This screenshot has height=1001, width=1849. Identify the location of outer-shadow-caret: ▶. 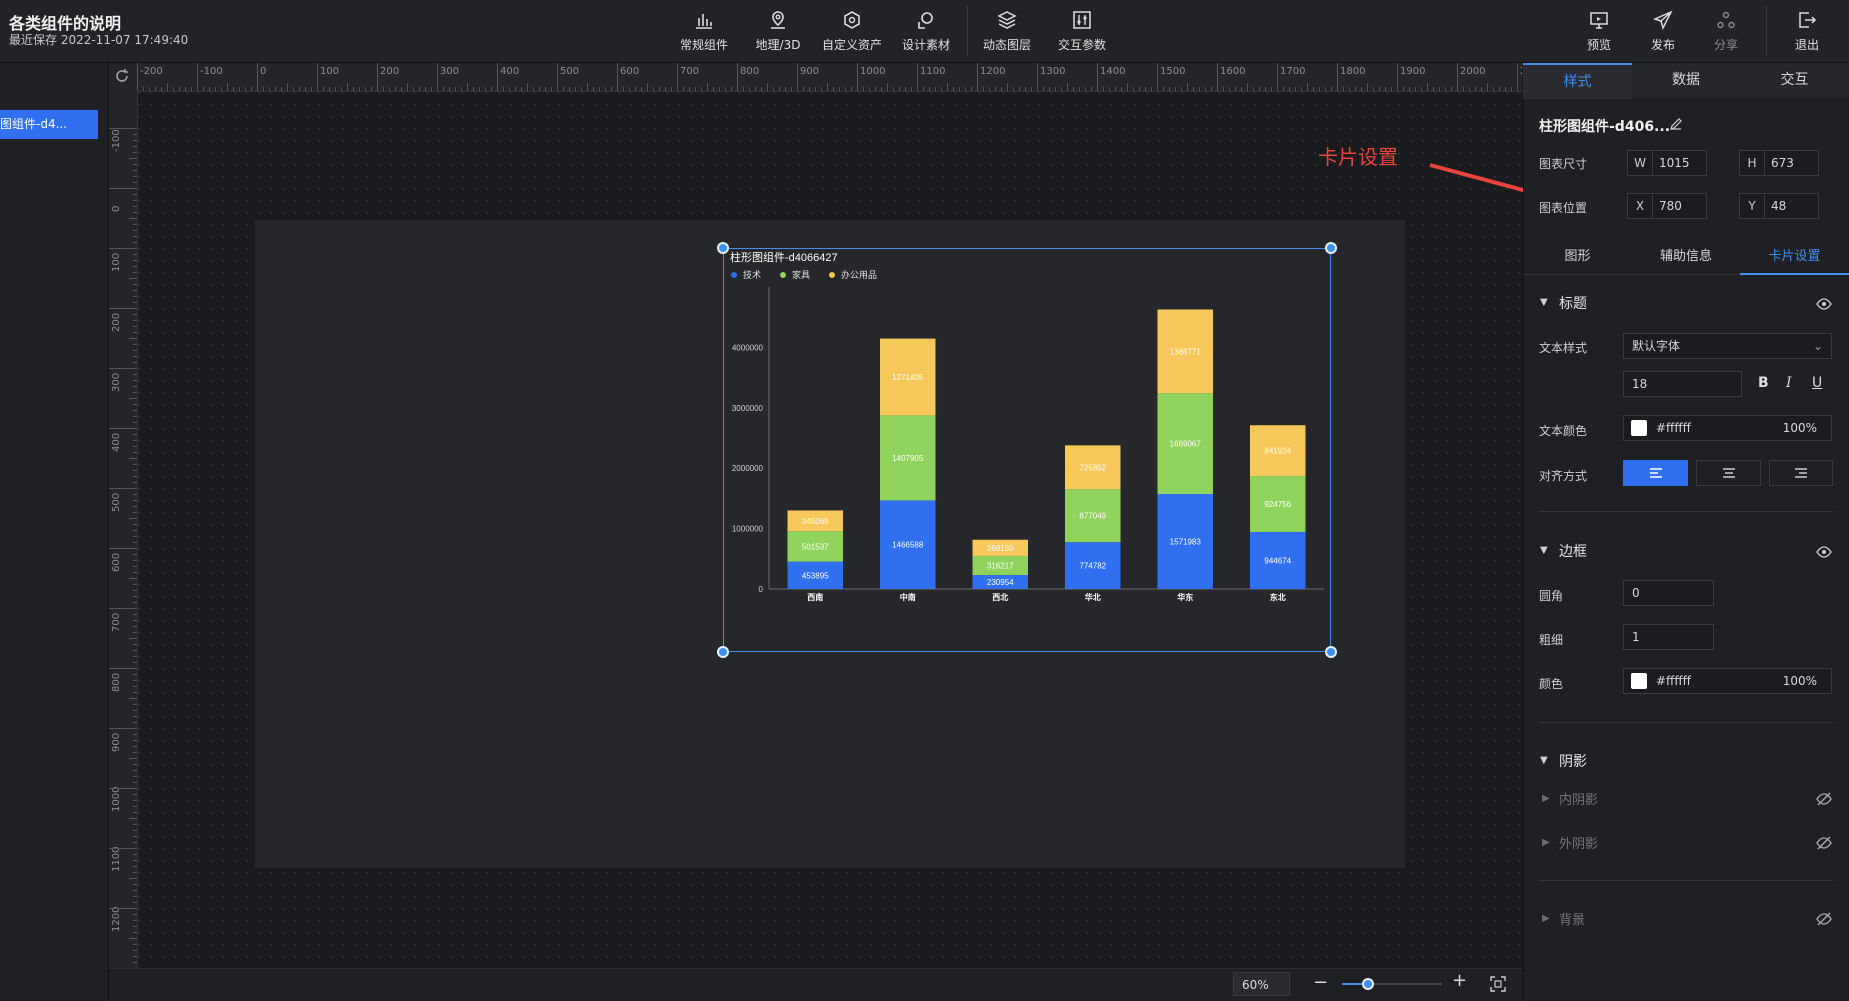
(1546, 842).